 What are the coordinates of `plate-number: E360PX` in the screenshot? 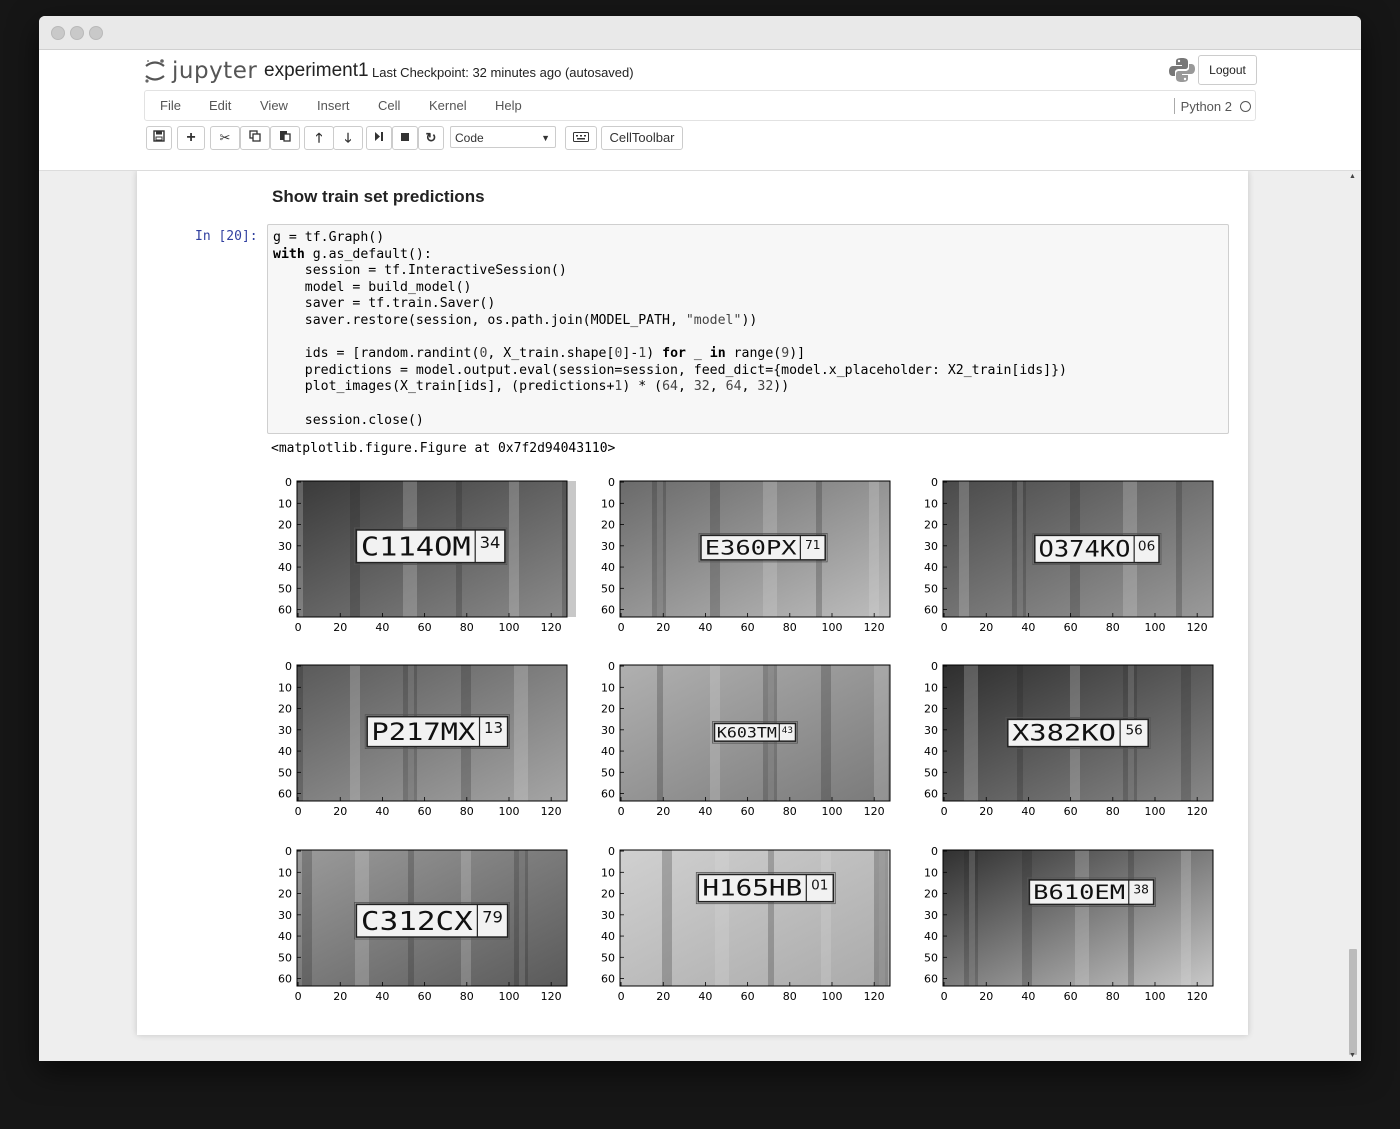 It's located at (751, 547).